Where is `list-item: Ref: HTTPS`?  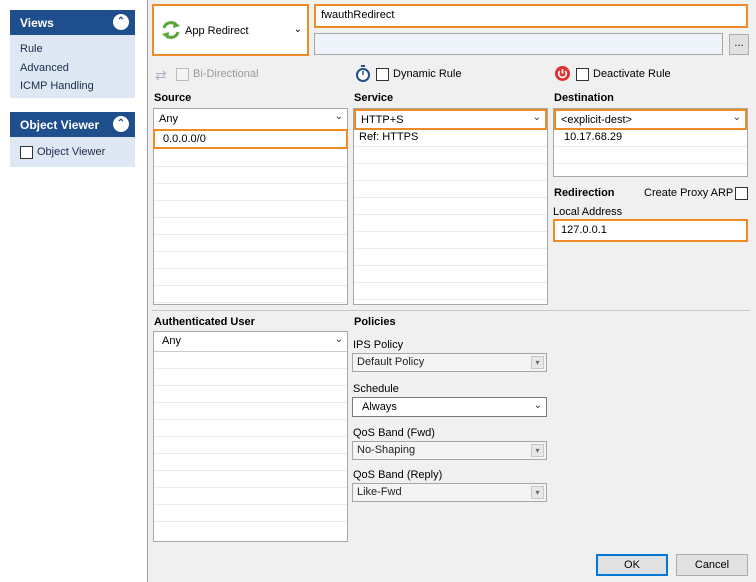 list-item: Ref: HTTPS is located at coordinates (450, 138).